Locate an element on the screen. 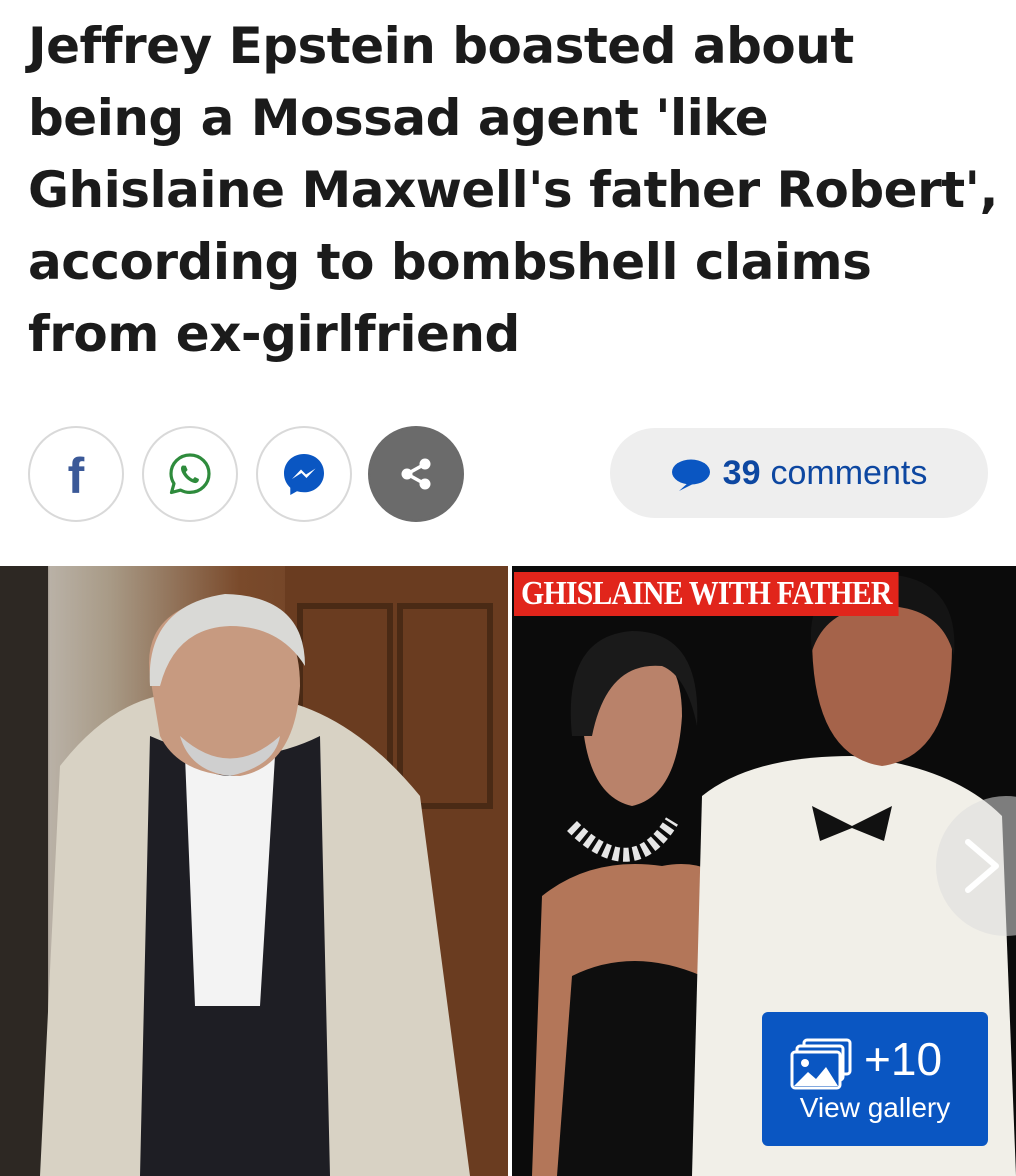 The height and width of the screenshot is (1176, 1016). comment-bubble-icon is located at coordinates (690, 475).